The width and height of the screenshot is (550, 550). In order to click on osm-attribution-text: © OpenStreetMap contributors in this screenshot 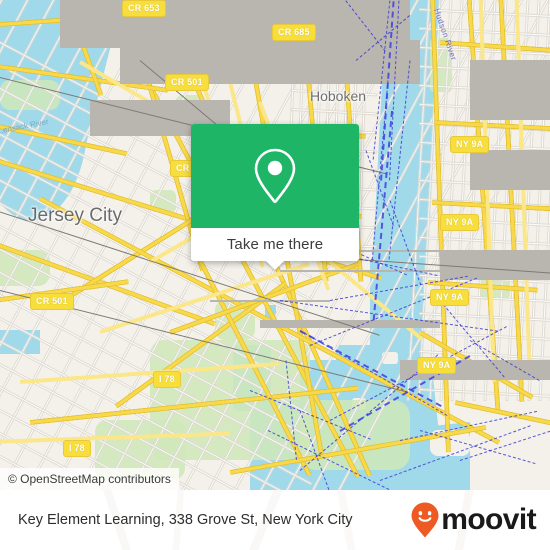, I will do `click(89, 479)`.